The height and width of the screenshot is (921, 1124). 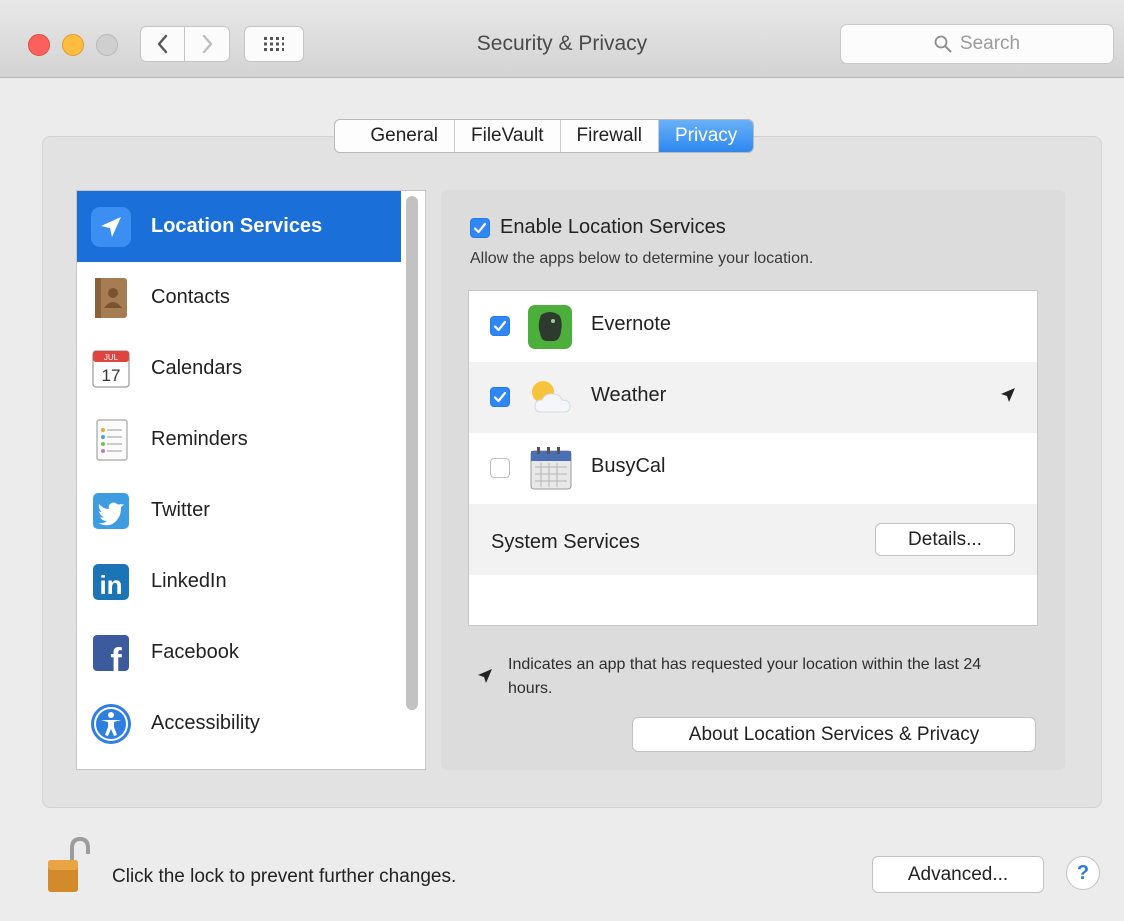 I want to click on sidebar-item-reminders: Reminders, so click(x=239, y=439).